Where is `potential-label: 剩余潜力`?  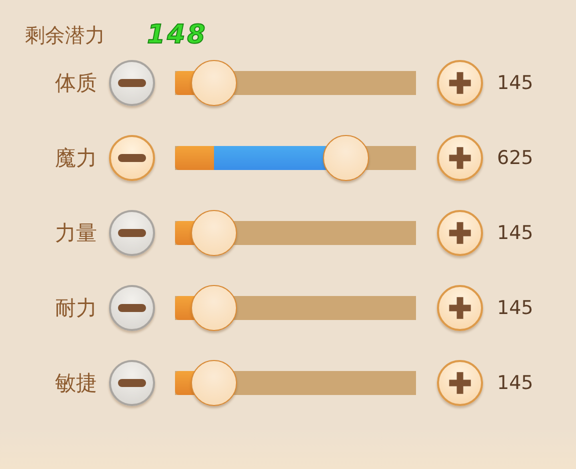 potential-label: 剩余潜力 is located at coordinates (65, 35).